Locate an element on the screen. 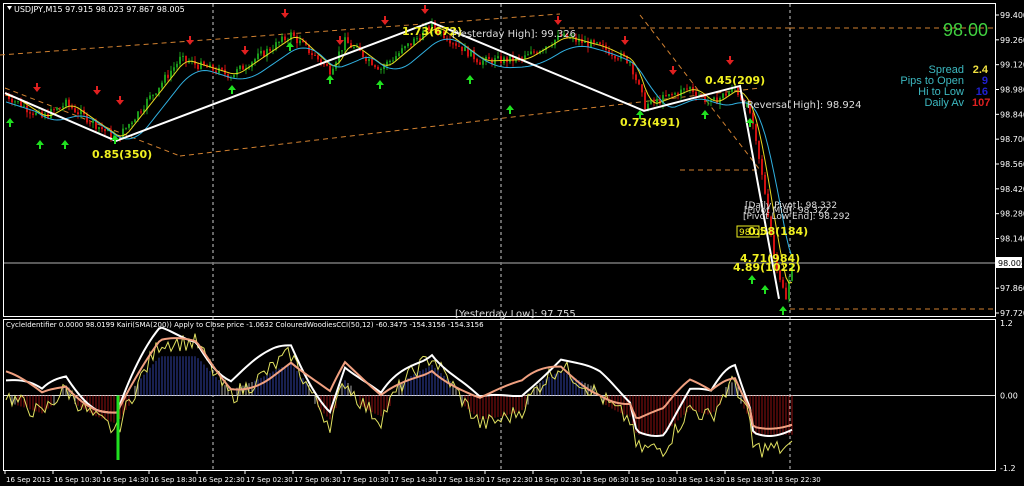 The height and width of the screenshot is (486, 1024). time-tick-label: 16 Sep 2013 is located at coordinates (28, 480).